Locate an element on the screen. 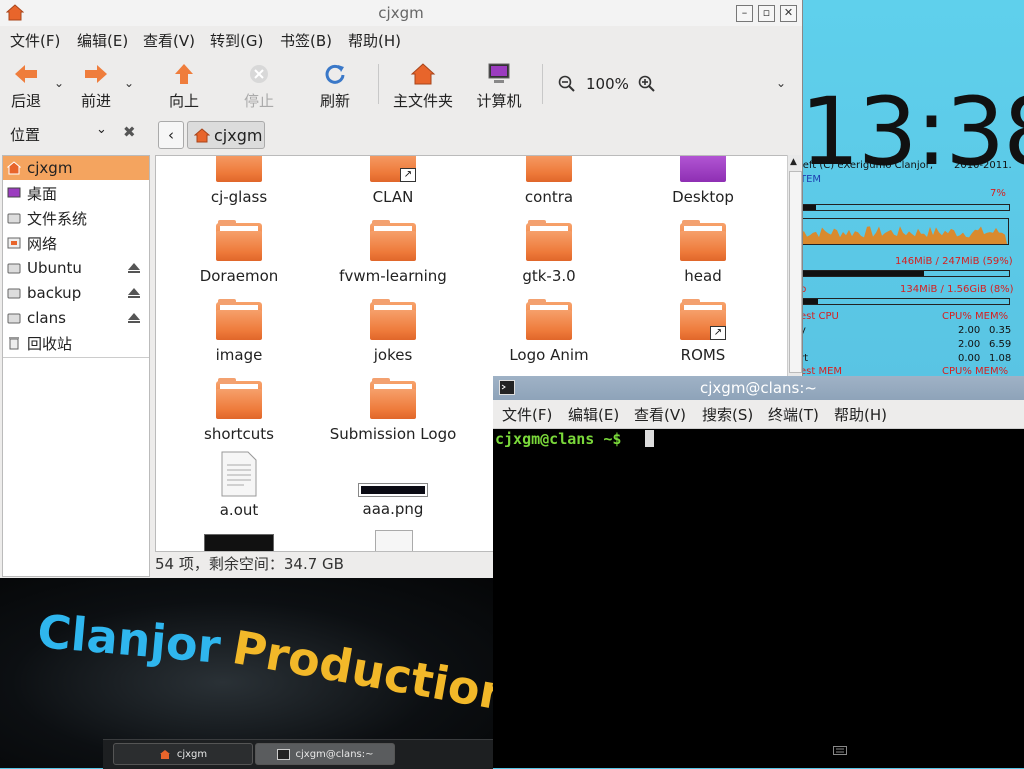  home-icon is located at coordinates (423, 74).